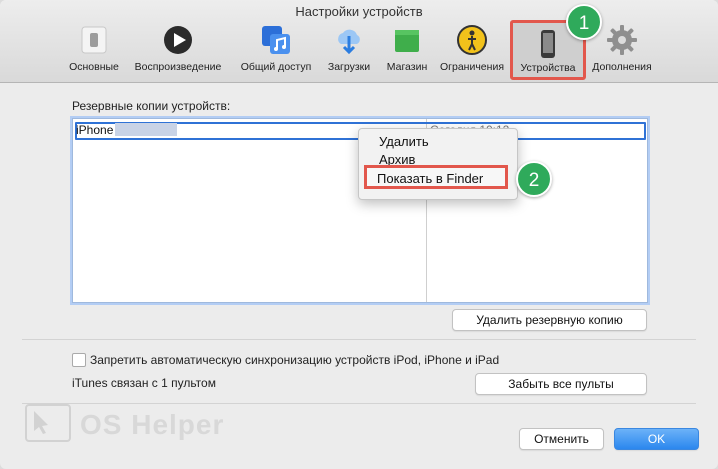 The height and width of the screenshot is (469, 718). Describe the element at coordinates (404, 141) in the screenshot. I see `menu-item-delete: Удалить` at that location.